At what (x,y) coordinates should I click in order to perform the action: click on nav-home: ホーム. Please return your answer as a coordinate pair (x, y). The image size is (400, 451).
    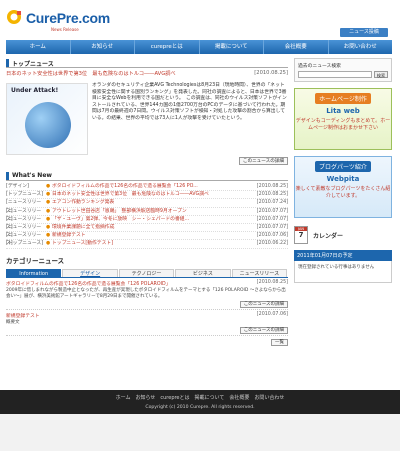
    Looking at the image, I should click on (38, 47).